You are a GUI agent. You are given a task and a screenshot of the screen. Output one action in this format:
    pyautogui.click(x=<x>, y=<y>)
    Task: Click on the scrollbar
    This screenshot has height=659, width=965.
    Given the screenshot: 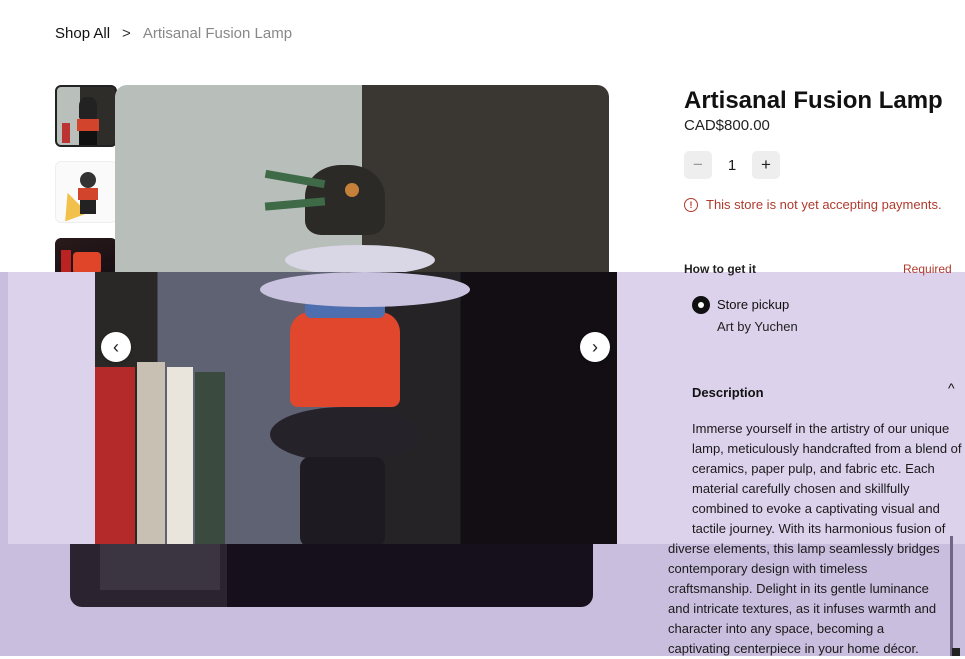 What is the action you would take?
    pyautogui.click(x=951, y=596)
    